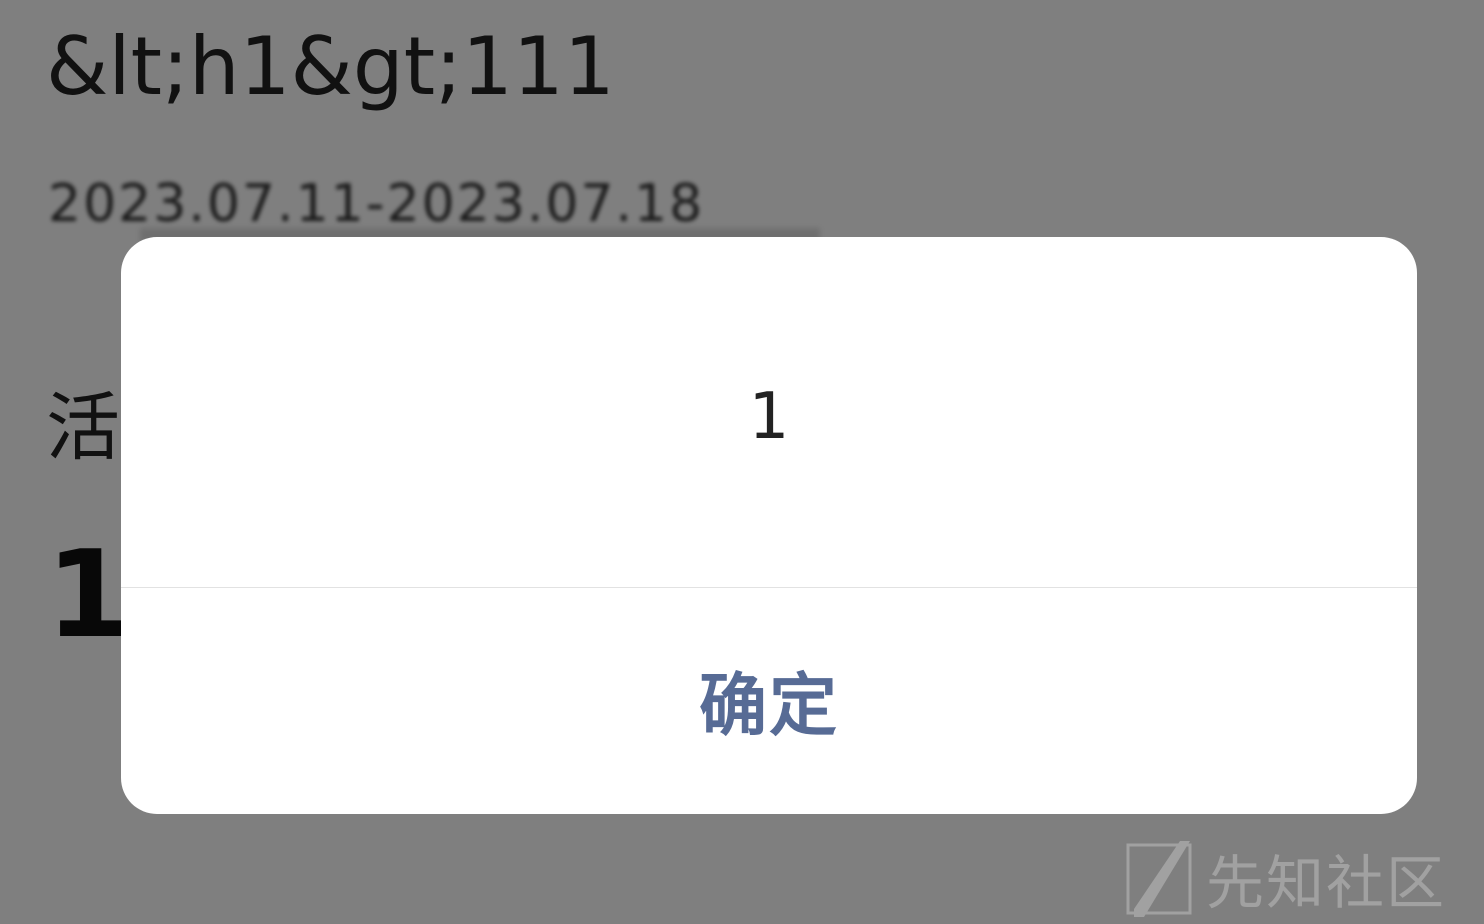  I want to click on watermark-text: 先知社区, so click(1326, 883).